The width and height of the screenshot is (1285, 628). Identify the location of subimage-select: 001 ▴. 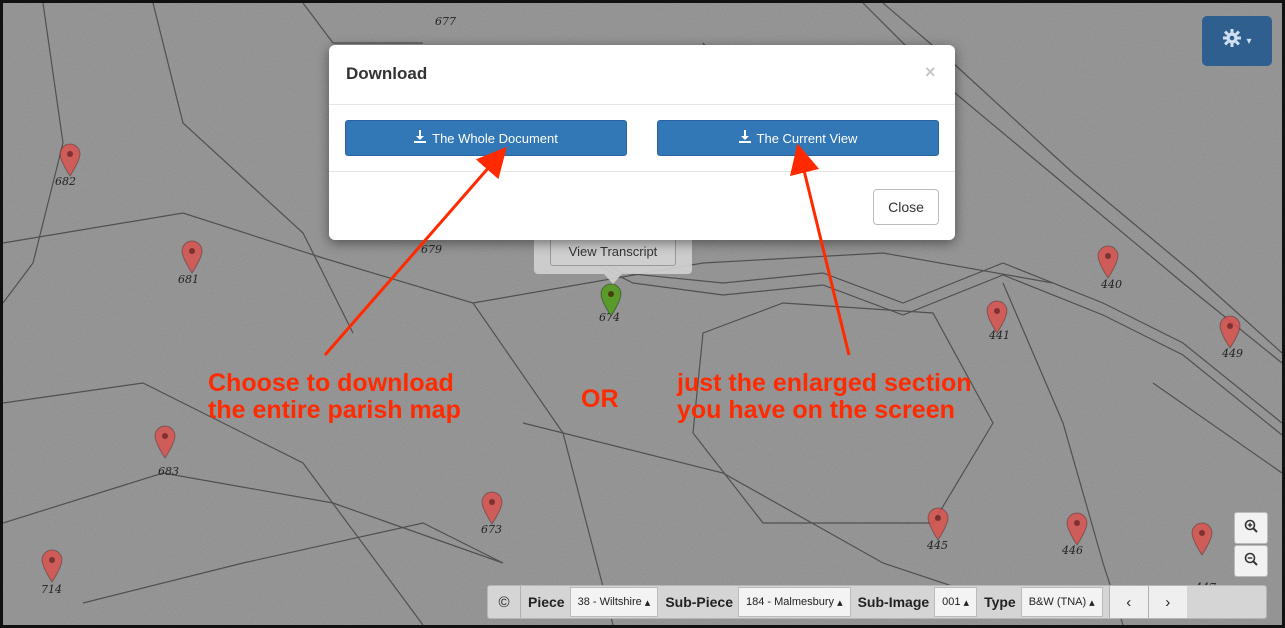
(956, 602).